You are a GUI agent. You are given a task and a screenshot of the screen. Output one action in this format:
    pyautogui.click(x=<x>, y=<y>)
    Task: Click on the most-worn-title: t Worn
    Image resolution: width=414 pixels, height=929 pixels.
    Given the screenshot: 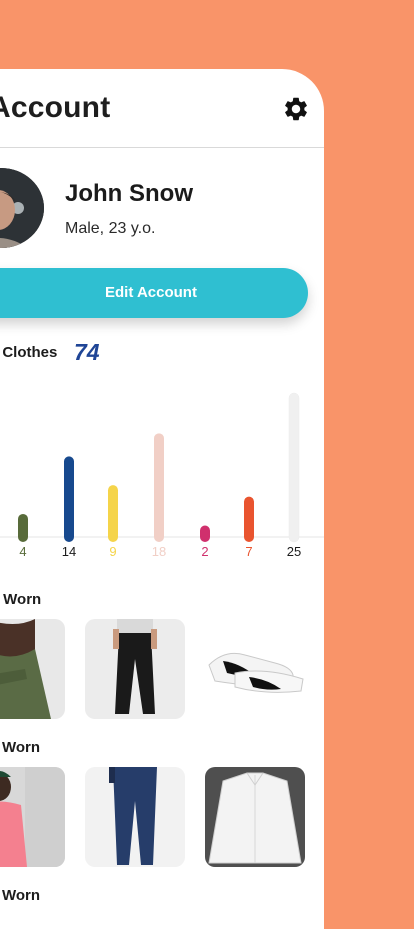 What is the action you would take?
    pyautogui.click(x=21, y=599)
    